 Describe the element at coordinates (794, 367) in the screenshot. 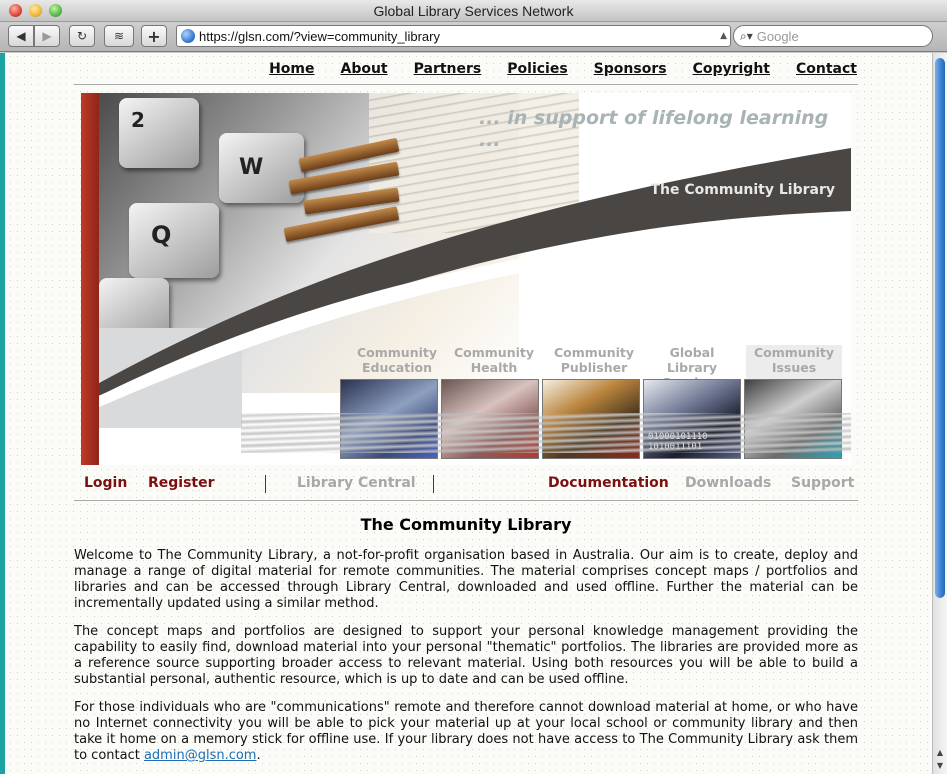

I see `category-label-line2: Issues` at that location.